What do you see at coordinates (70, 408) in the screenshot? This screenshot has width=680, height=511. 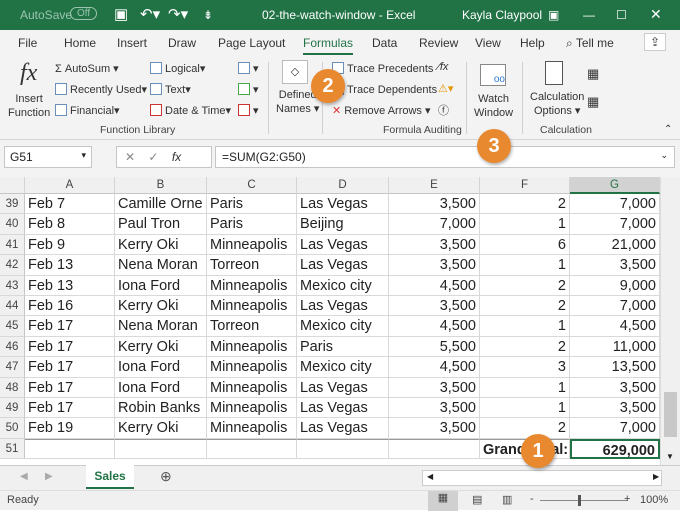 I see `cell-A49: Feb 17` at bounding box center [70, 408].